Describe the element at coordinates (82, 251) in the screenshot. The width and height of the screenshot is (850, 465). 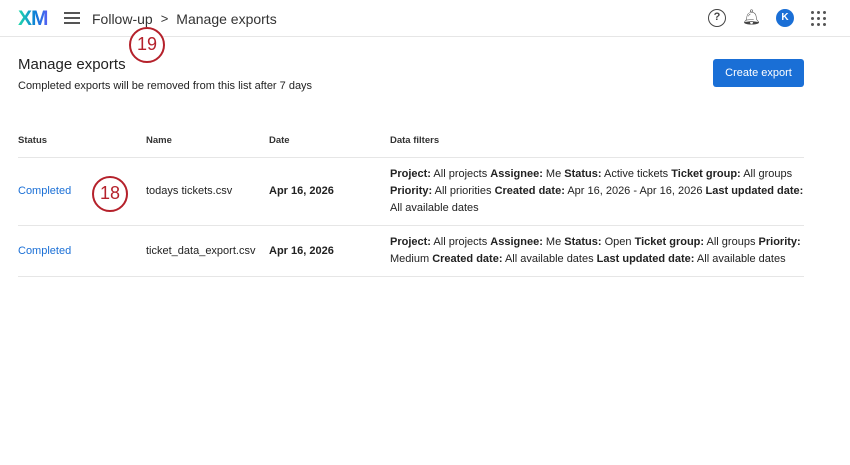
I see `status-cell: Completed` at that location.